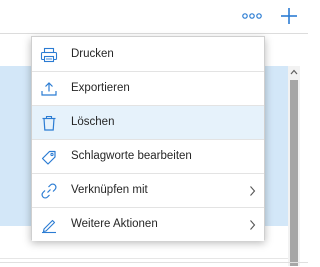  Describe the element at coordinates (49, 191) in the screenshot. I see `link-icon` at that location.